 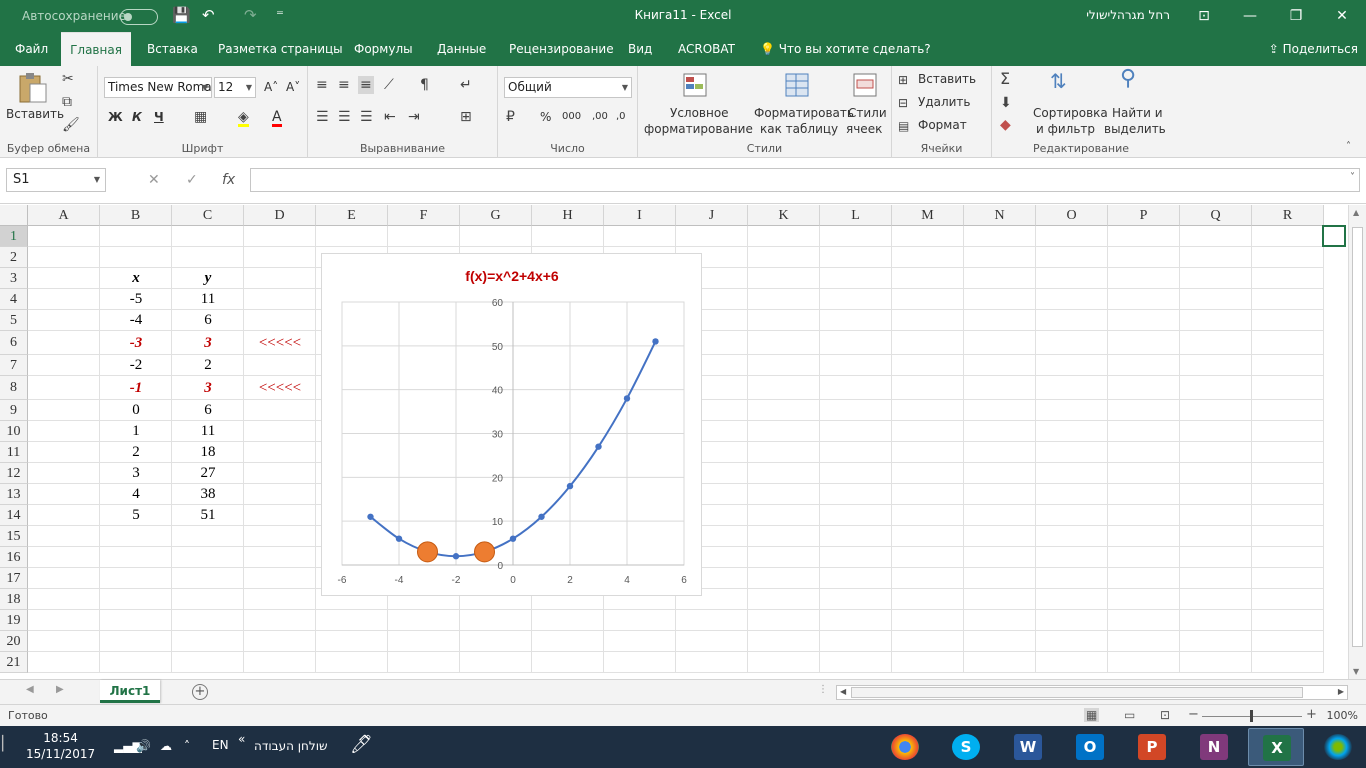 I want to click on row-header-9: 9, so click(x=14, y=410).